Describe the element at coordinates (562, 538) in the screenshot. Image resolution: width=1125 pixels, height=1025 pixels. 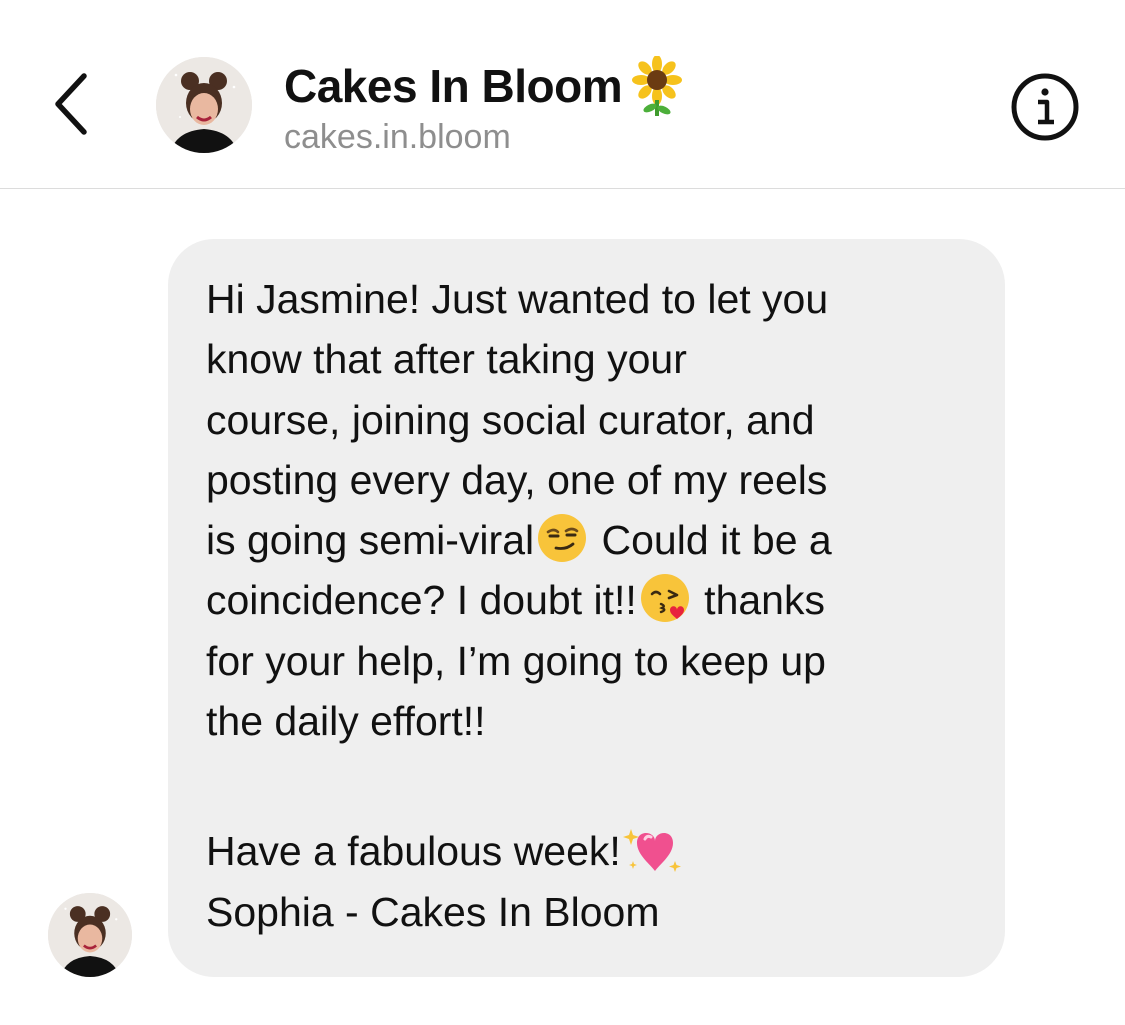
I see `smirk-emoji` at that location.